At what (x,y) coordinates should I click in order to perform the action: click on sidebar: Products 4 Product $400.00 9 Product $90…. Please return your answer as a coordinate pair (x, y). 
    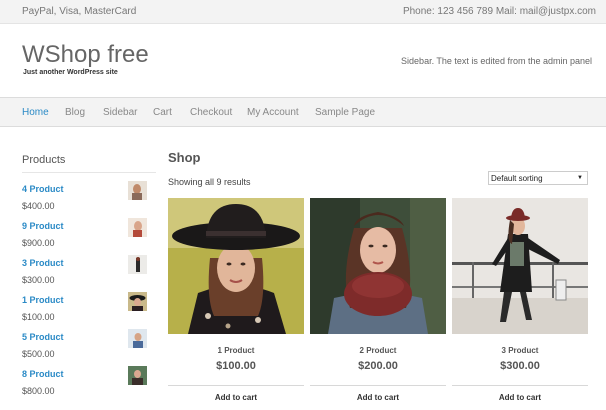
    Looking at the image, I should click on (89, 275).